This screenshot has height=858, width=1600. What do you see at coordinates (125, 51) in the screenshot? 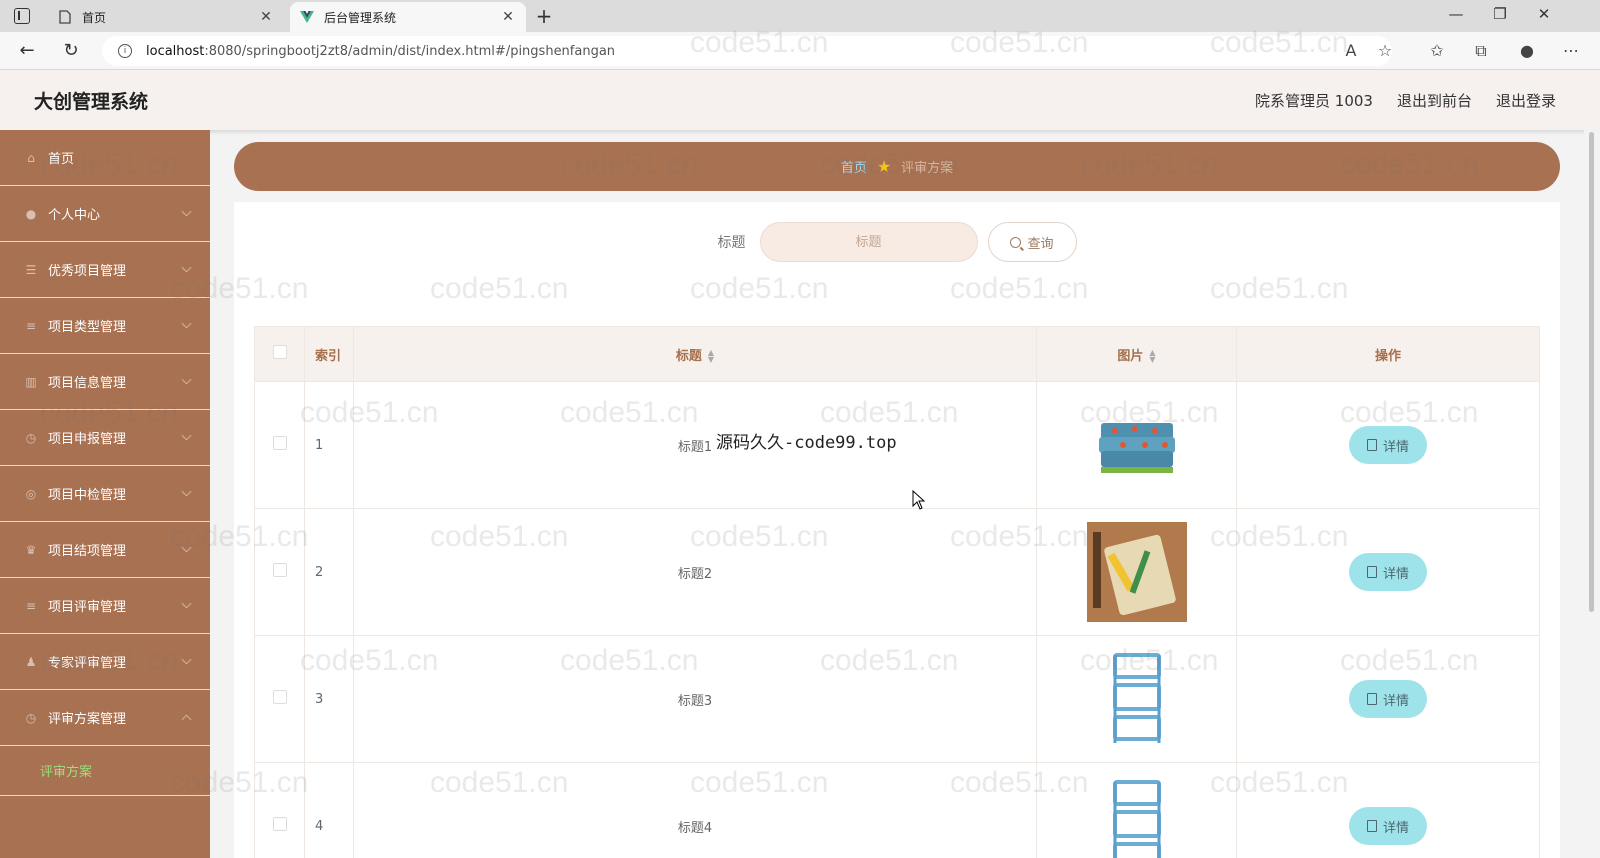
I see `info-icon: i` at bounding box center [125, 51].